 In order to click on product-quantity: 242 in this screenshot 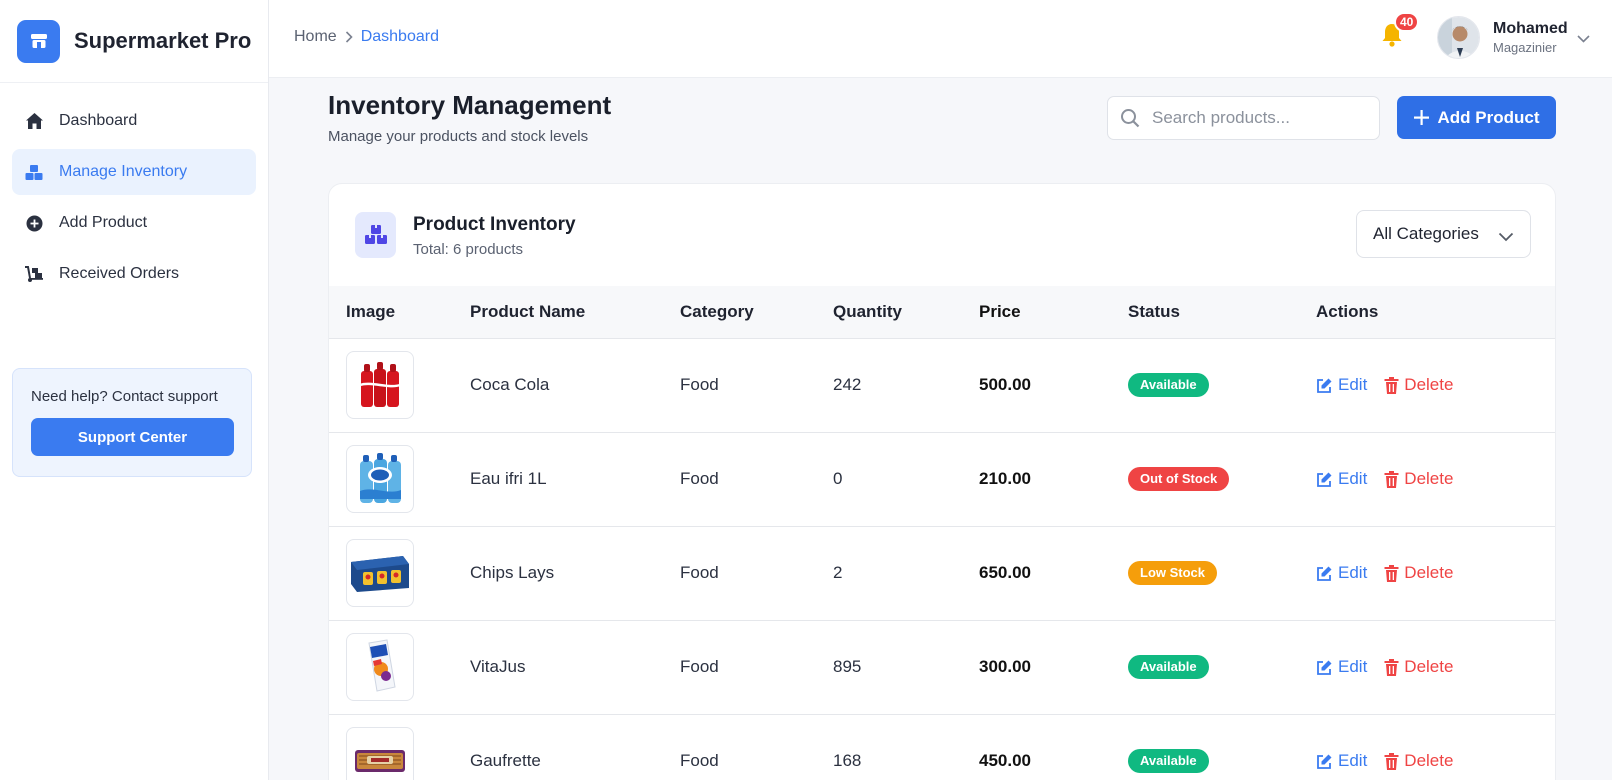, I will do `click(847, 384)`.